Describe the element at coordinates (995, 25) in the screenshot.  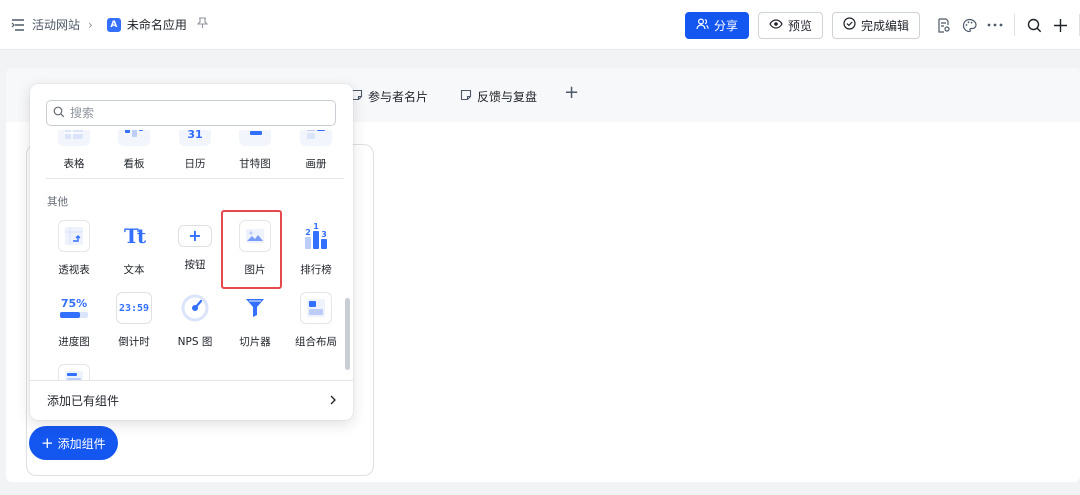
I see `more-icon` at that location.